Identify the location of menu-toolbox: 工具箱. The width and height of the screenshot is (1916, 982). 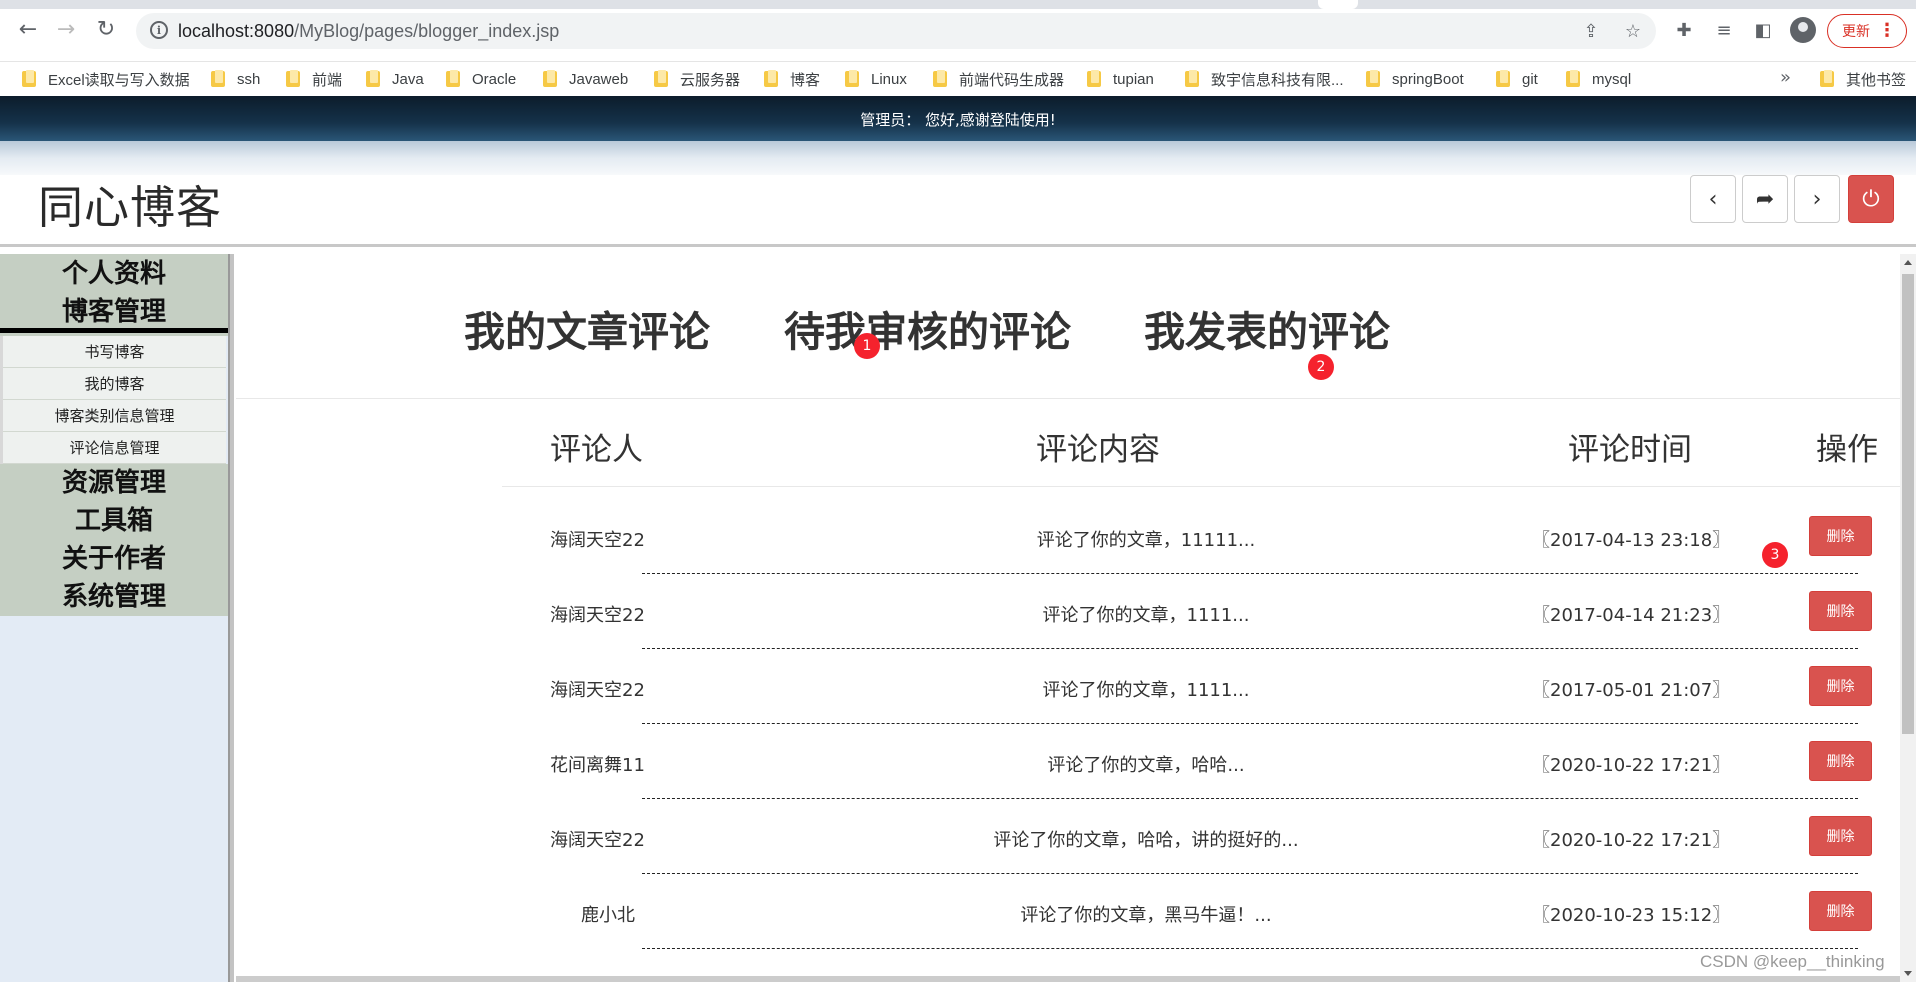
(114, 521).